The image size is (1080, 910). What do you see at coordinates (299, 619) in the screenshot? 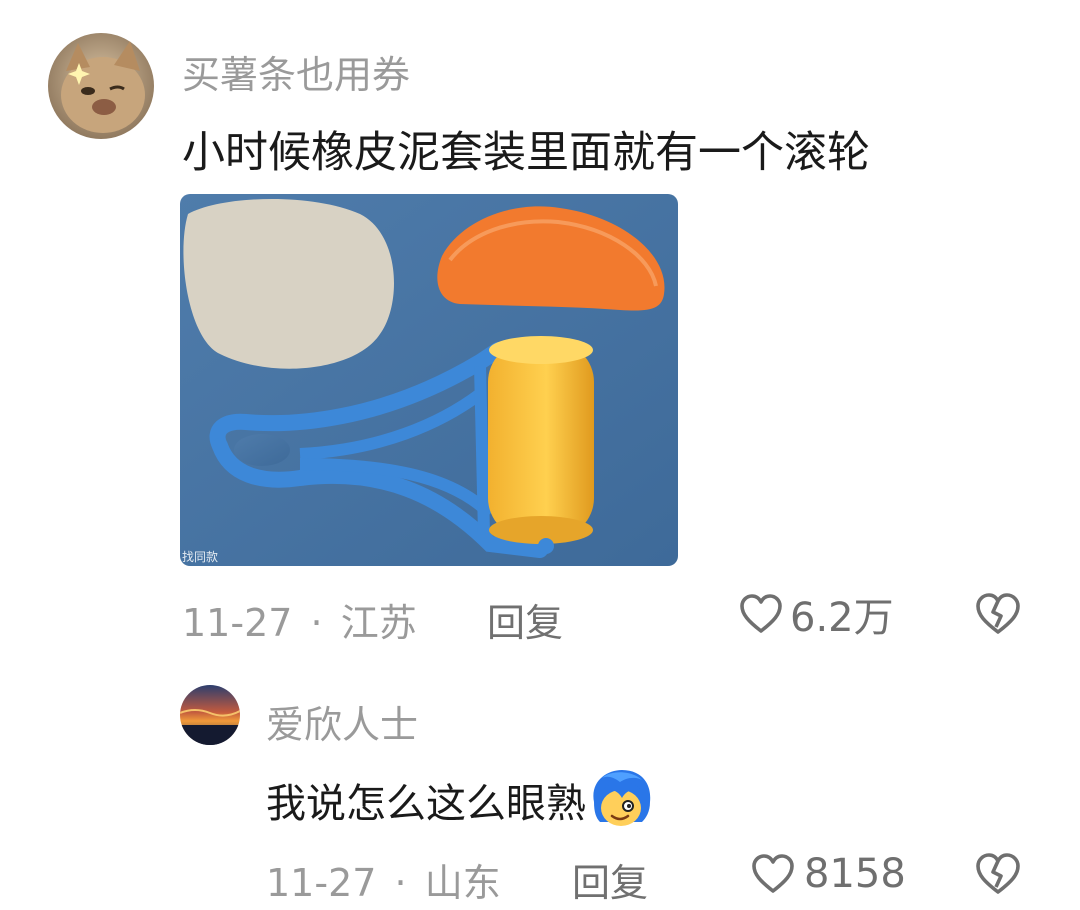
I see `comment-date-location: 11-27 · 江苏` at bounding box center [299, 619].